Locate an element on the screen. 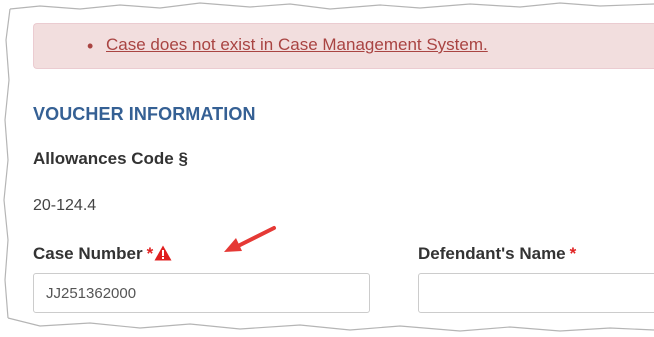  section-title: VOUCHER INFORMATION is located at coordinates (144, 114).